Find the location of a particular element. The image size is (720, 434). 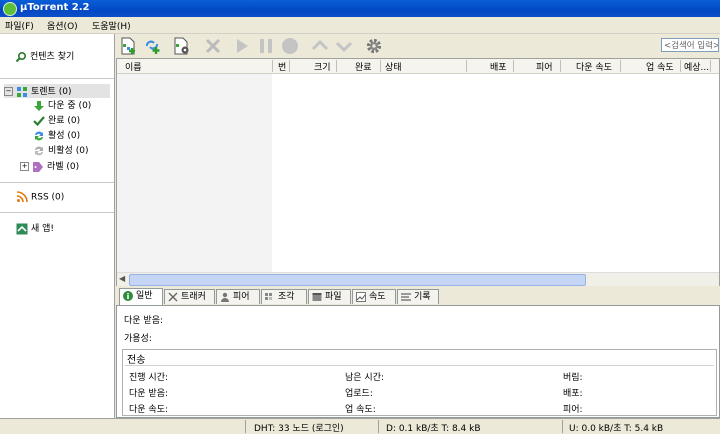

gear-icon is located at coordinates (374, 46).